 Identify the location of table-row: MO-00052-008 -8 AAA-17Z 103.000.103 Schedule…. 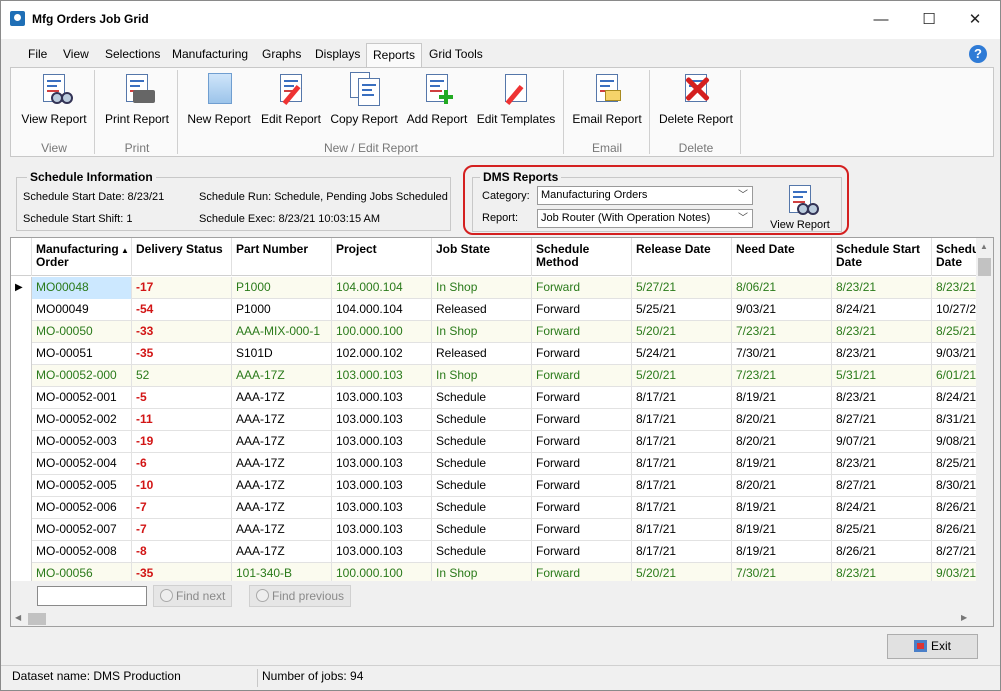
(502, 552).